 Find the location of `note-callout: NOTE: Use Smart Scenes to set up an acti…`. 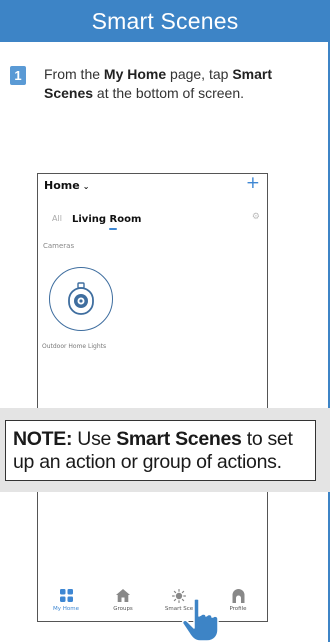

note-callout: NOTE: Use Smart Scenes to set up an acti… is located at coordinates (165, 450).